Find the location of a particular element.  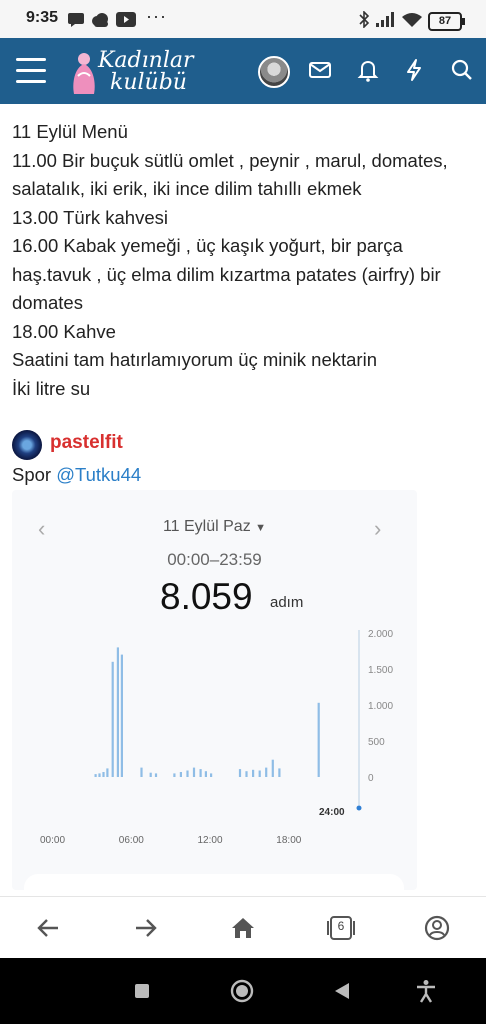

chart-x-ticks: 00:00 06:00 12:00 18:00 is located at coordinates (171, 840).